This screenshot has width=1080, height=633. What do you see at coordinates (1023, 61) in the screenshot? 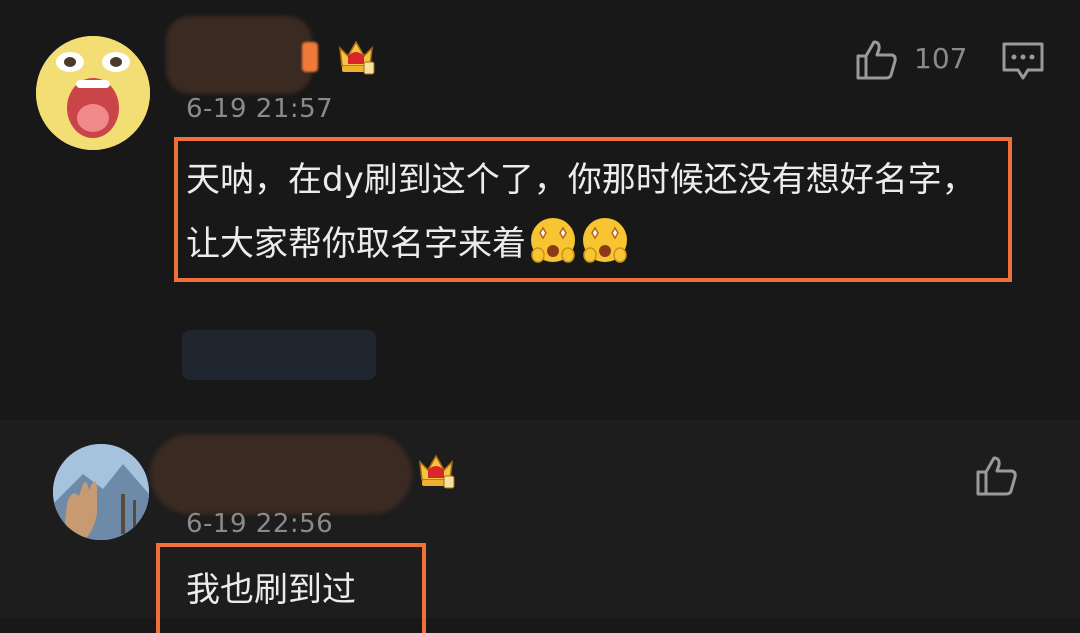
I see `reply-comment-icon` at bounding box center [1023, 61].